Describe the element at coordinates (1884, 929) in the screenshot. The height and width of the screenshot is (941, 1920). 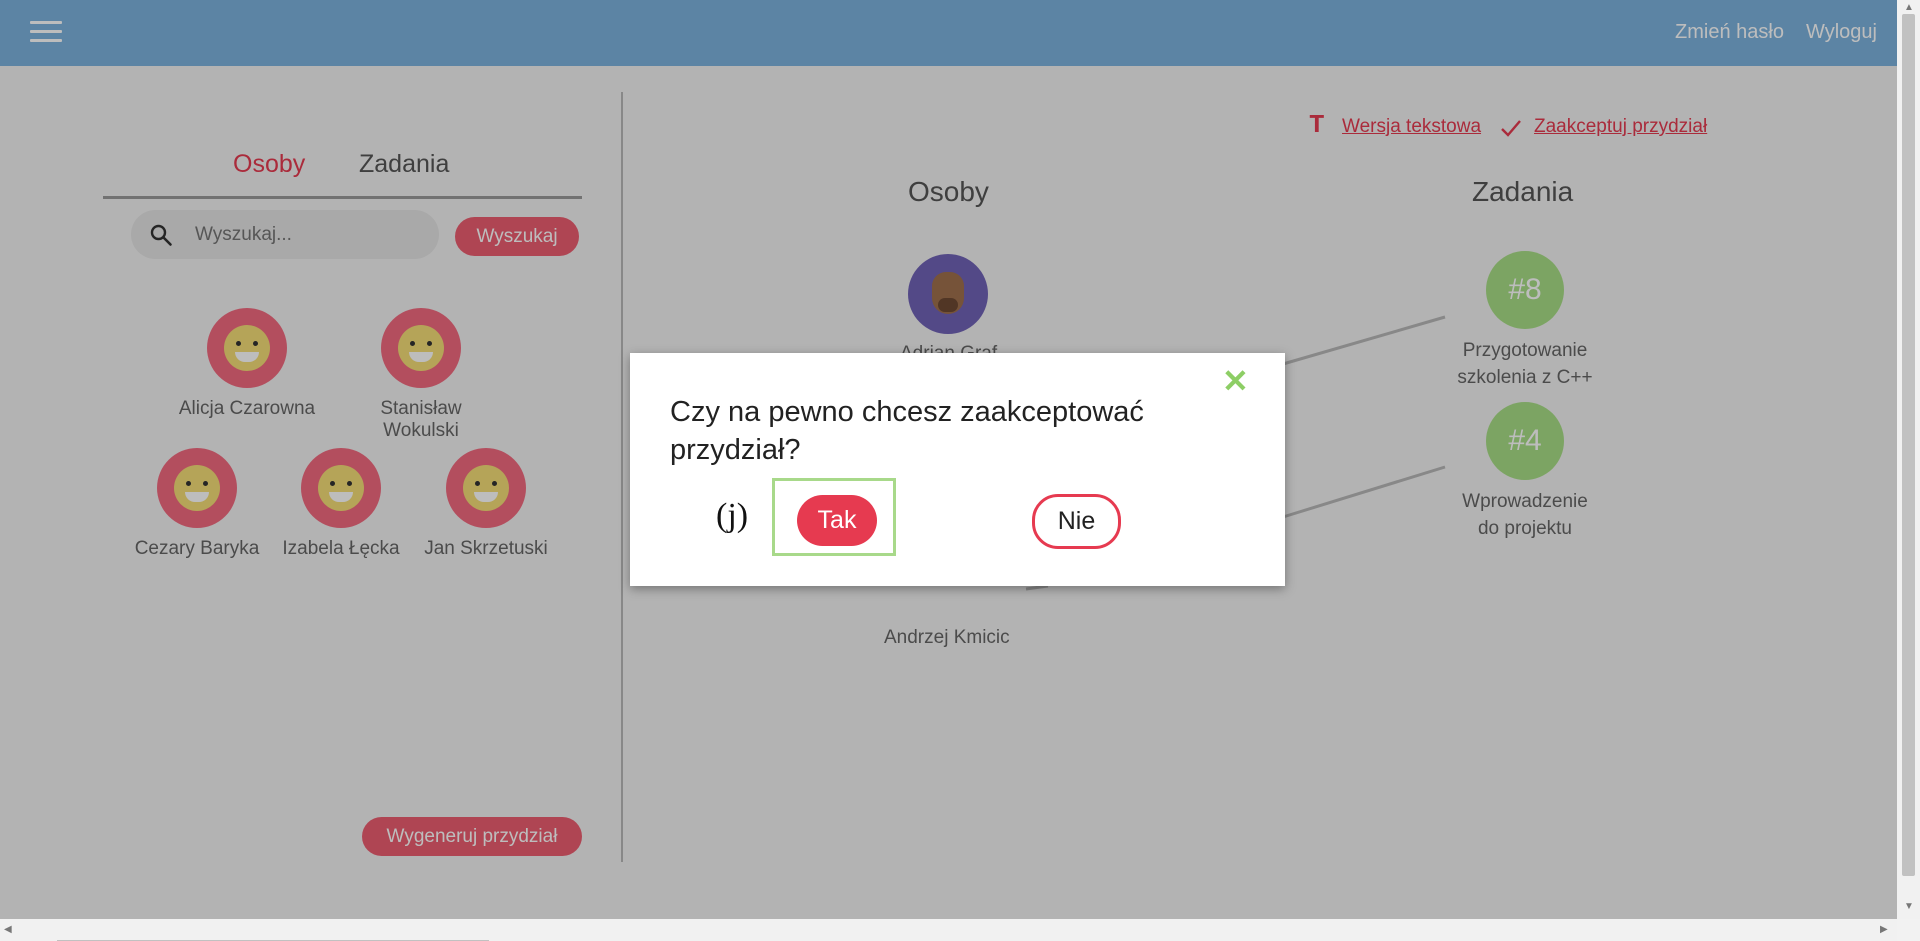
I see `scroll-right-icon: ▶` at that location.